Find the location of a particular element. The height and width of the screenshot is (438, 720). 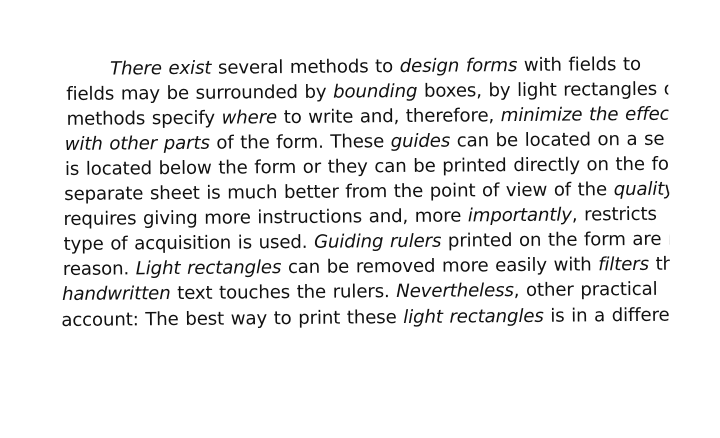

text-segment: importantly is located at coordinates (519, 215).